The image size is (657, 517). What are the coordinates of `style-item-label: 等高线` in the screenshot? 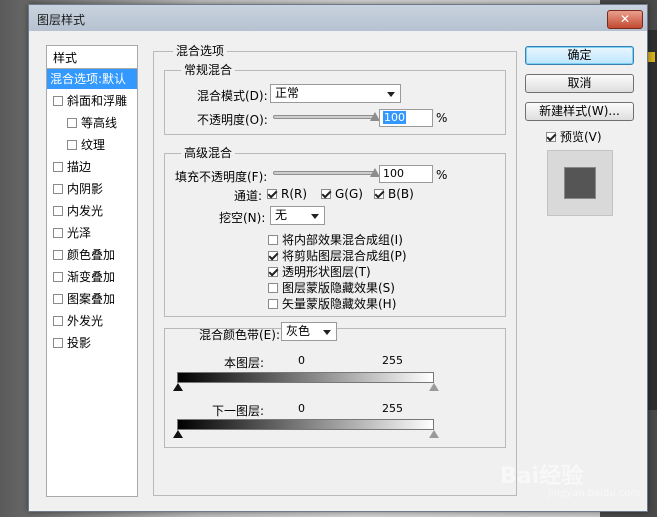 It's located at (99, 123).